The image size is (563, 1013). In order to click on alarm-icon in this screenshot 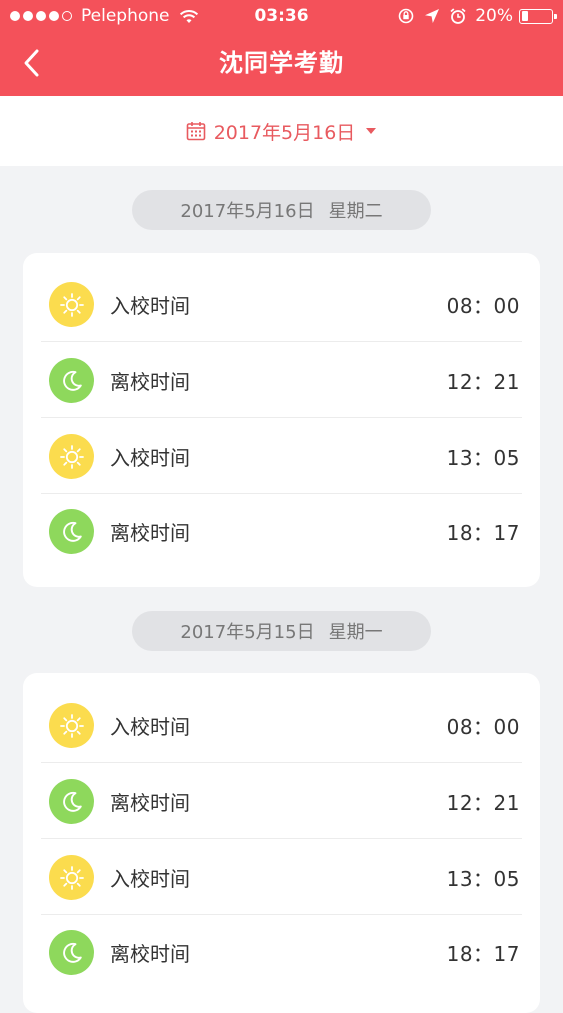, I will do `click(458, 16)`.